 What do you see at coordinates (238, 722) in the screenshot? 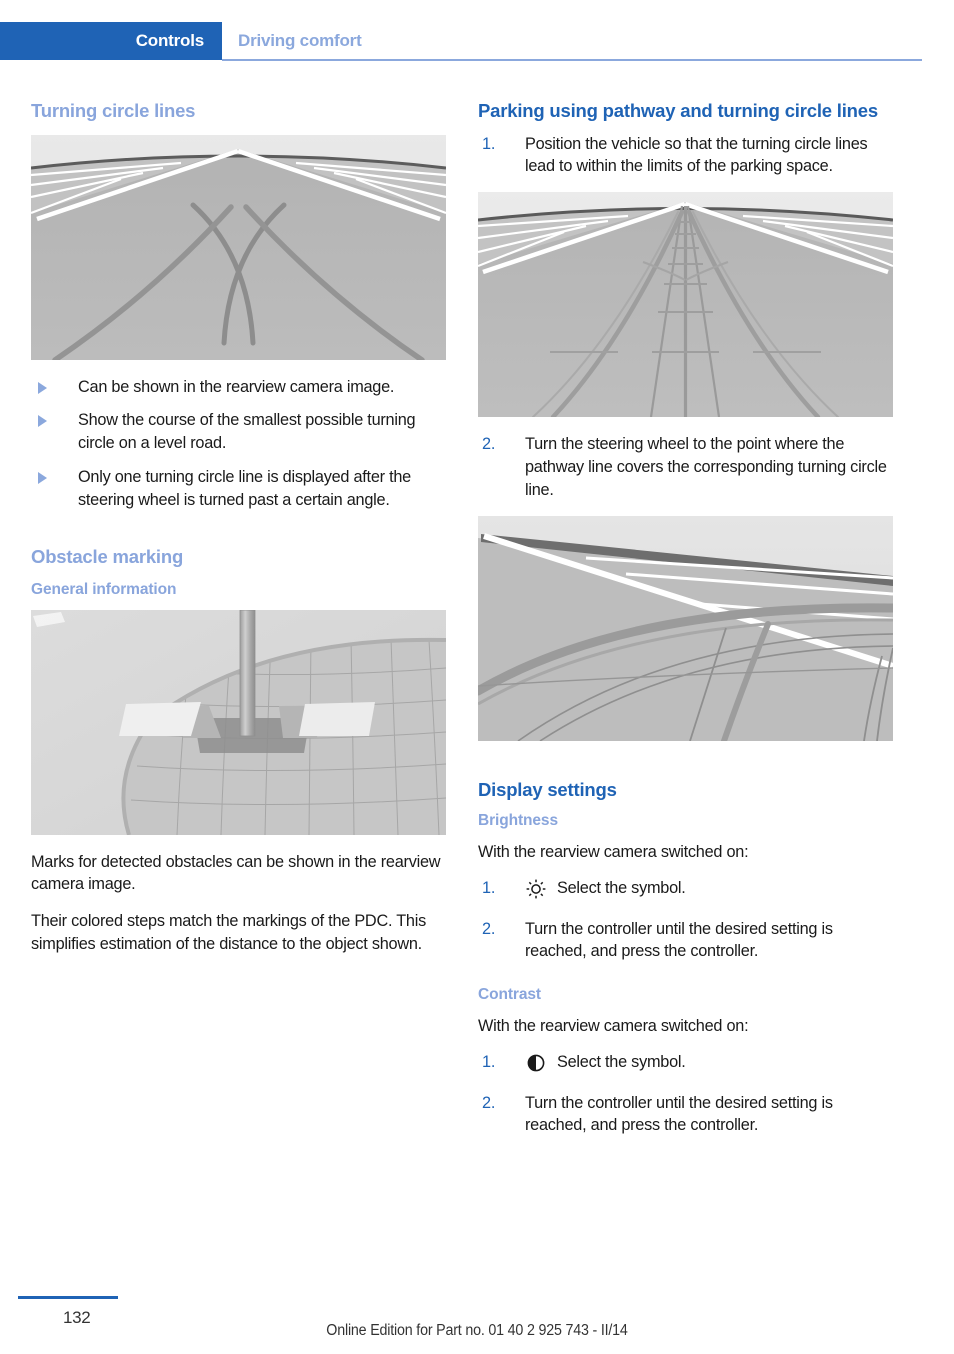
I see `figure-obstacle-marking` at bounding box center [238, 722].